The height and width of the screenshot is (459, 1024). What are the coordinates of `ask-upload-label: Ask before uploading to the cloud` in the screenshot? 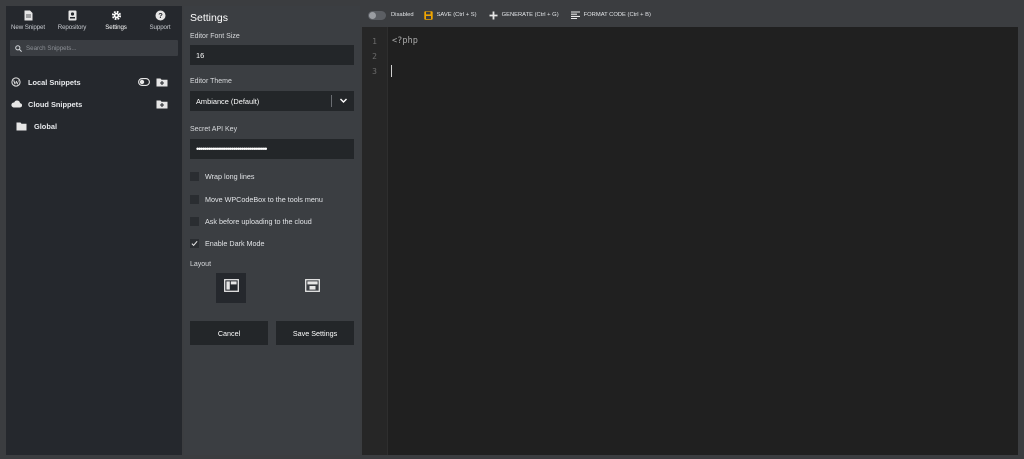 It's located at (258, 221).